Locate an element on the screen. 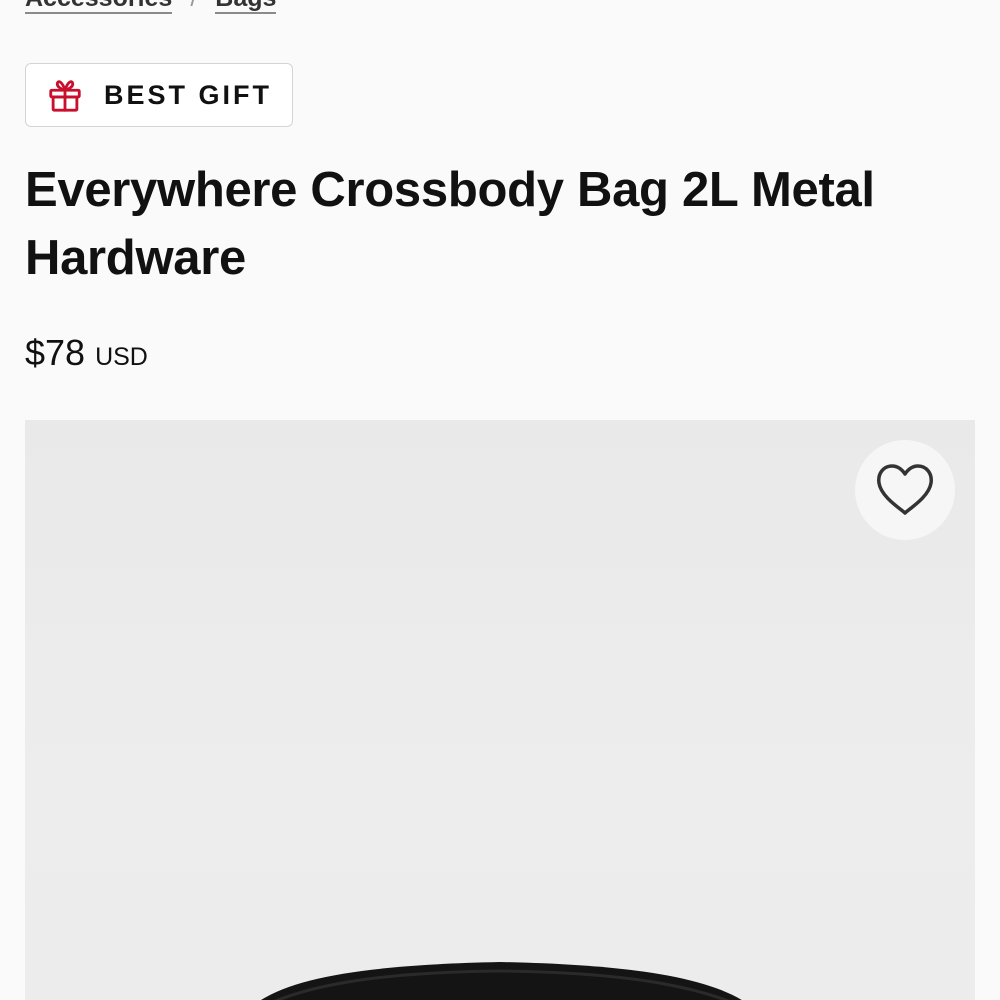 The height and width of the screenshot is (1000, 1000). badge-label: BEST GIFT is located at coordinates (188, 94).